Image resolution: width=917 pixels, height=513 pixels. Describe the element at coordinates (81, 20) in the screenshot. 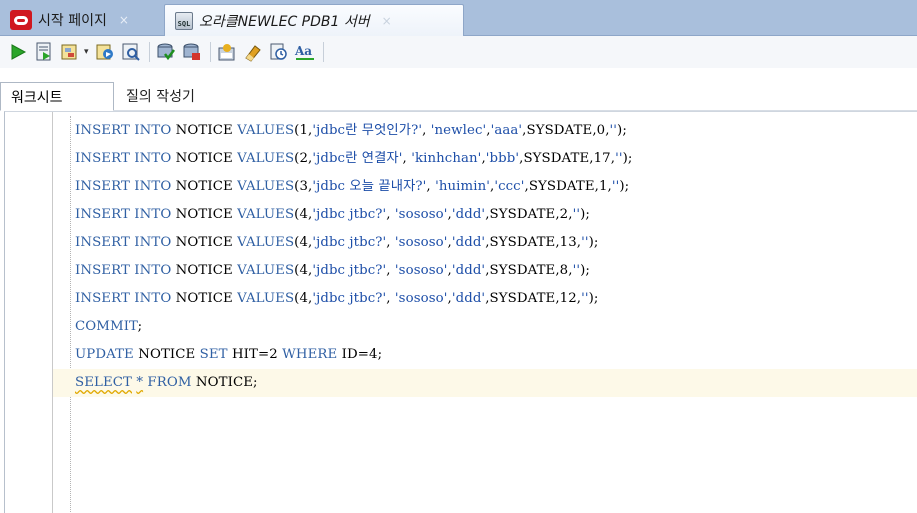

I see `tab-start-page: 시작 페이지 ×` at that location.